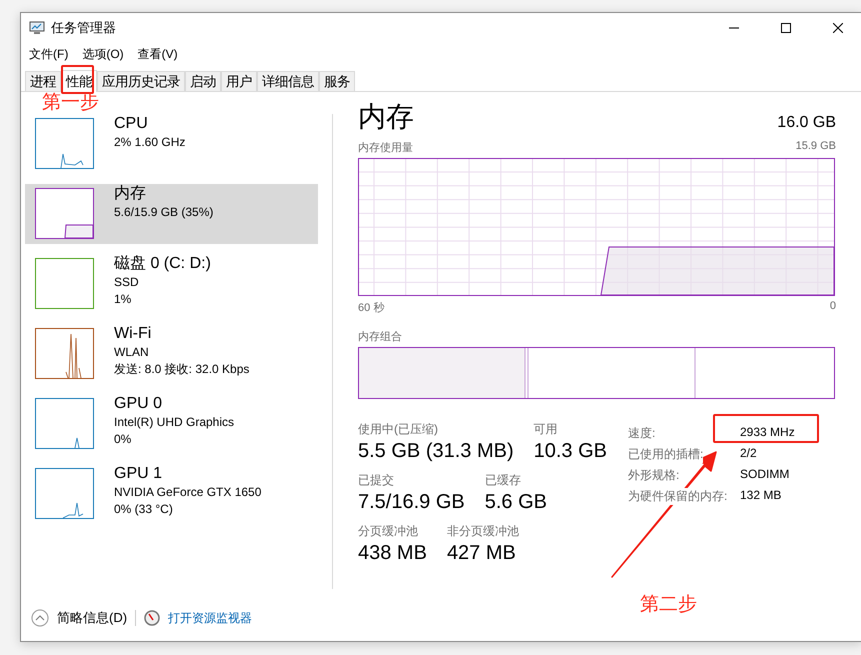  Describe the element at coordinates (132, 352) in the screenshot. I see `device-detail: WLAN` at that location.